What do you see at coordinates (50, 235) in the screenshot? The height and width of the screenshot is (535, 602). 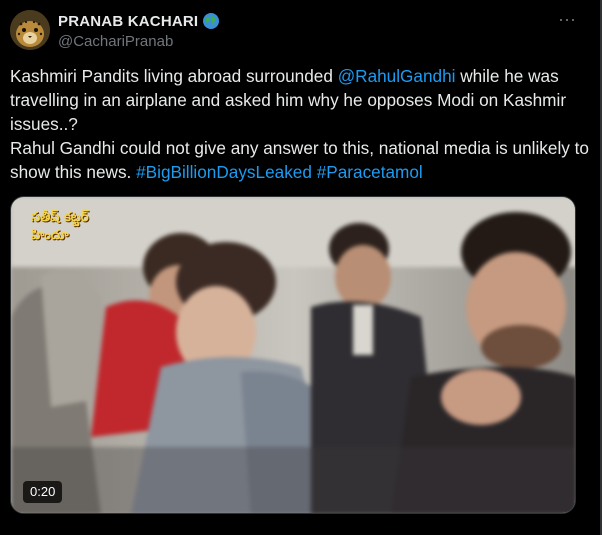 I see `channel-logo-line2: హిందూ` at bounding box center [50, 235].